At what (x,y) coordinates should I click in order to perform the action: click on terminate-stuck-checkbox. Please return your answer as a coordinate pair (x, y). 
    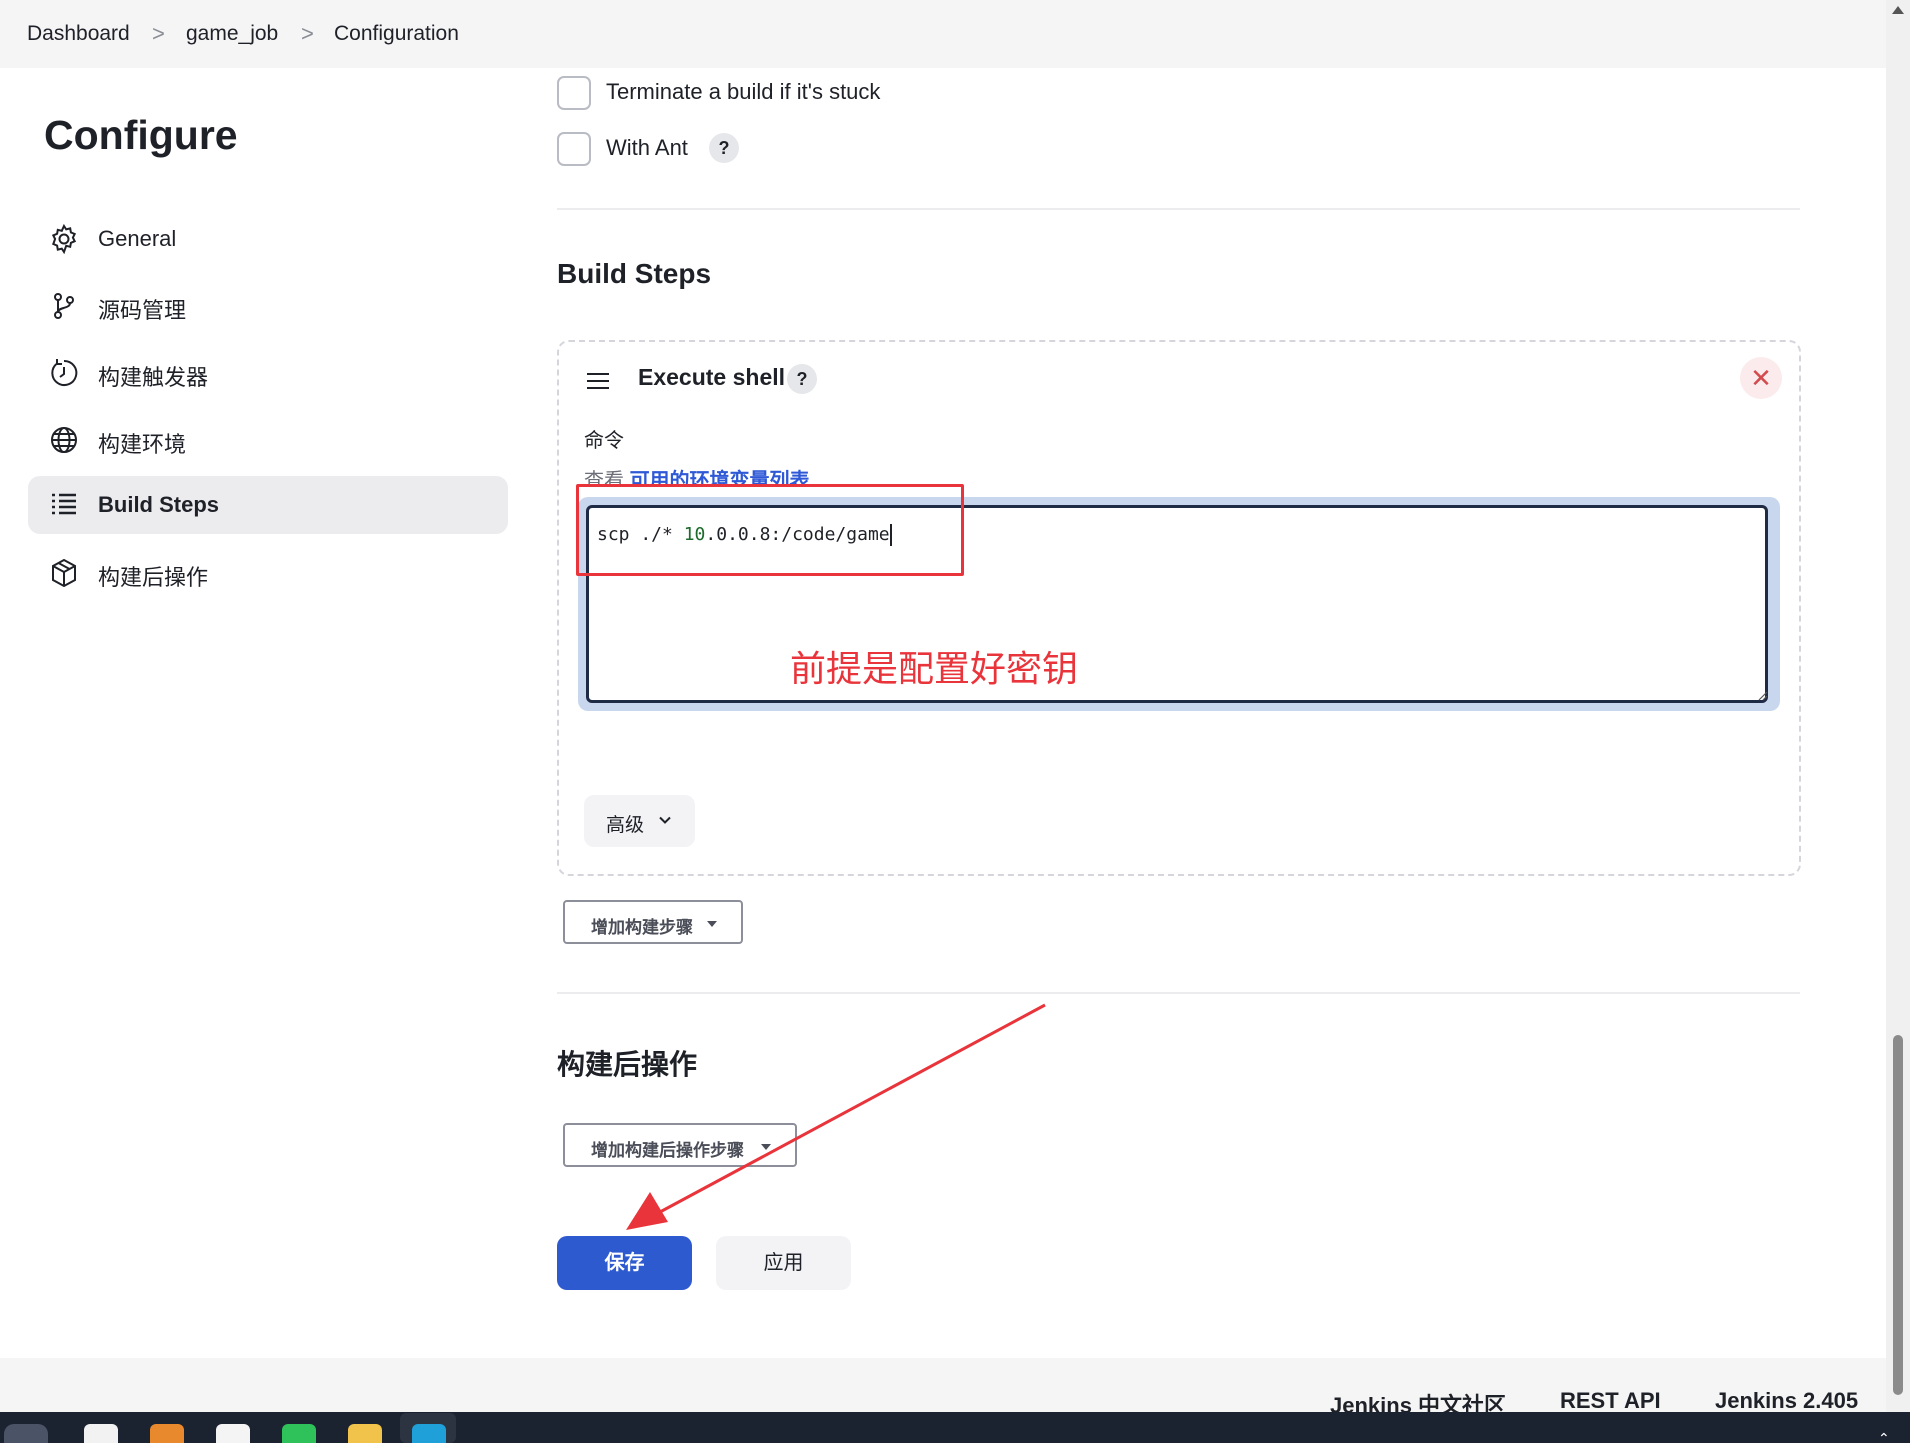
    Looking at the image, I should click on (574, 93).